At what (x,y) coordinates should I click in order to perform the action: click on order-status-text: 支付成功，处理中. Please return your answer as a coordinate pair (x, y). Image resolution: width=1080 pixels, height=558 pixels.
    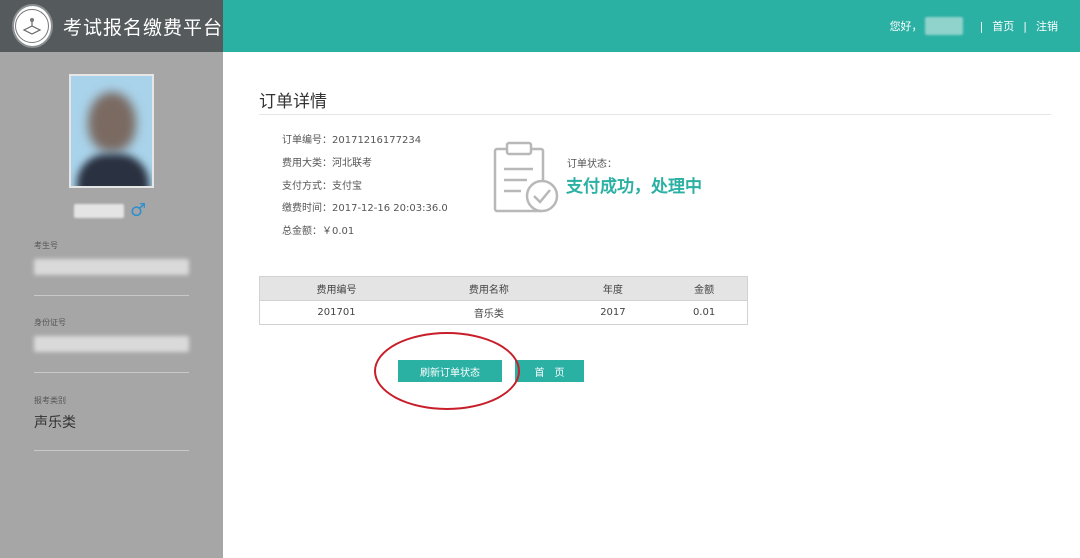
    Looking at the image, I should click on (634, 187).